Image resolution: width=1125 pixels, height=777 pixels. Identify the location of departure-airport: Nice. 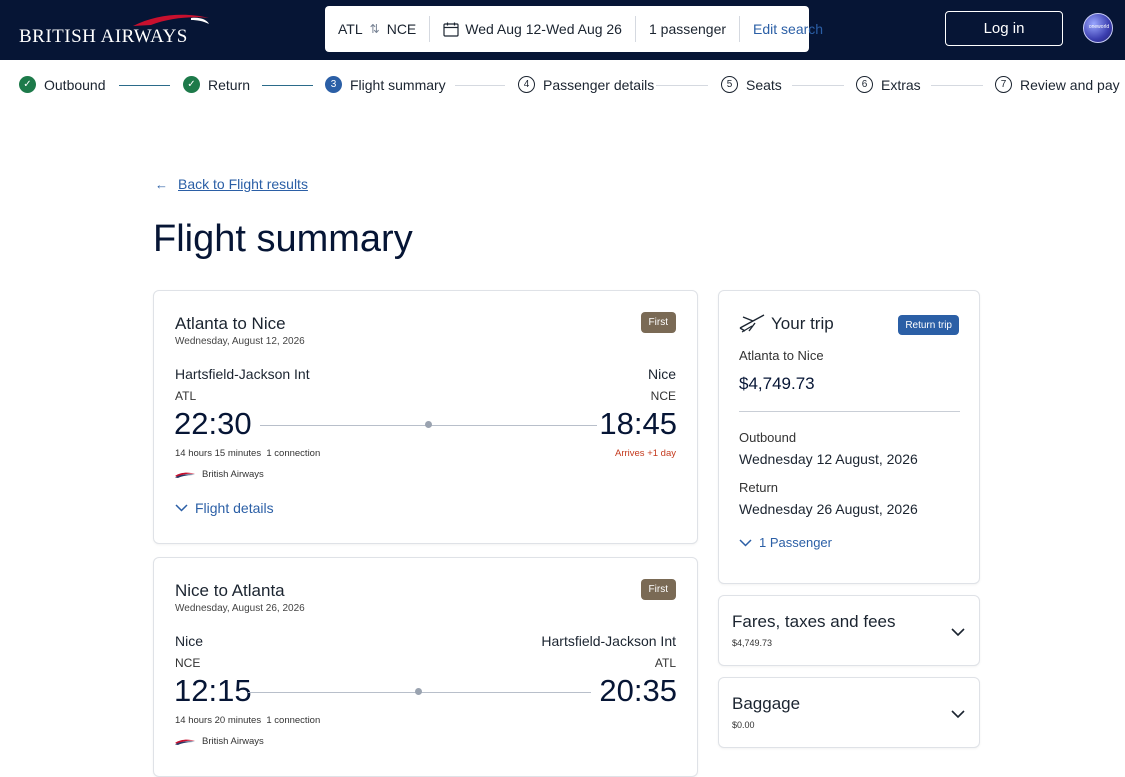
(189, 641).